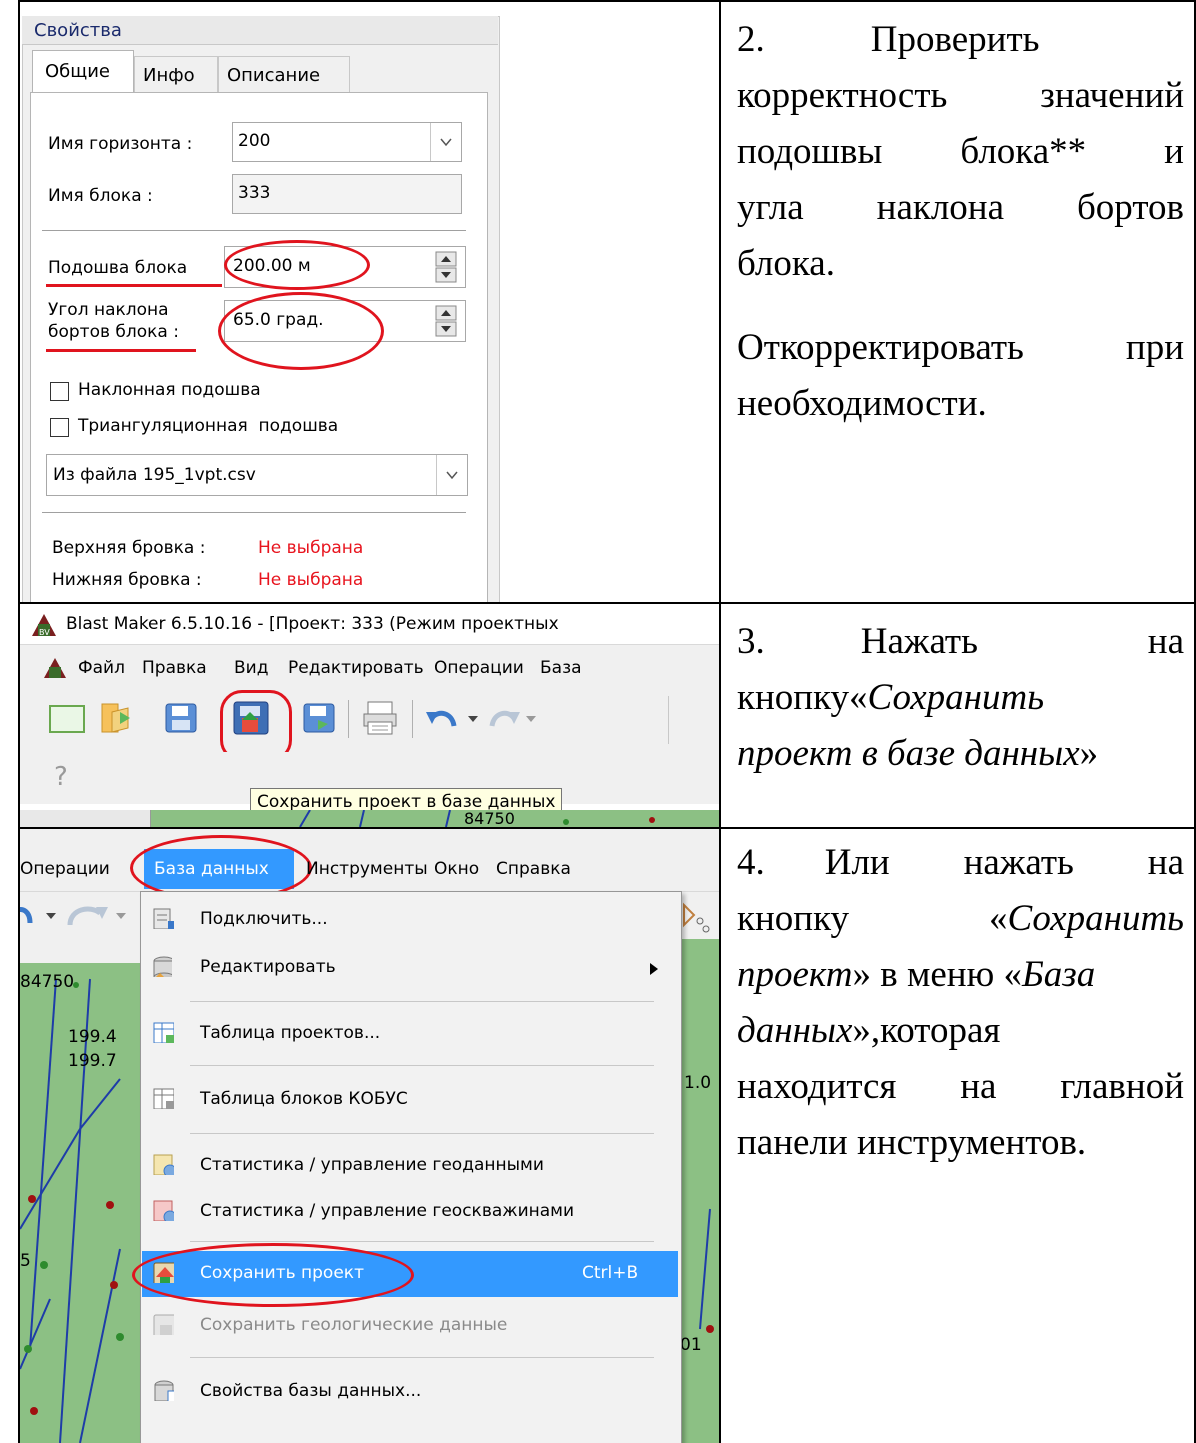 The height and width of the screenshot is (1443, 1196). What do you see at coordinates (813, 863) in the screenshot?
I see `step-4-number: 4. Или` at bounding box center [813, 863].